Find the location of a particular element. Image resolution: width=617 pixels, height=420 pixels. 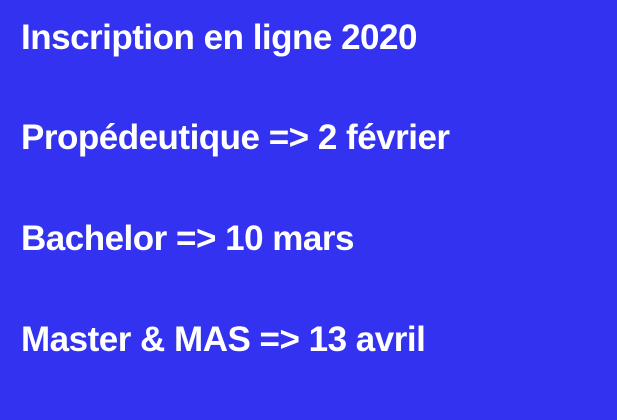

title-line: Inscription en ligne 2020 is located at coordinates (219, 37).